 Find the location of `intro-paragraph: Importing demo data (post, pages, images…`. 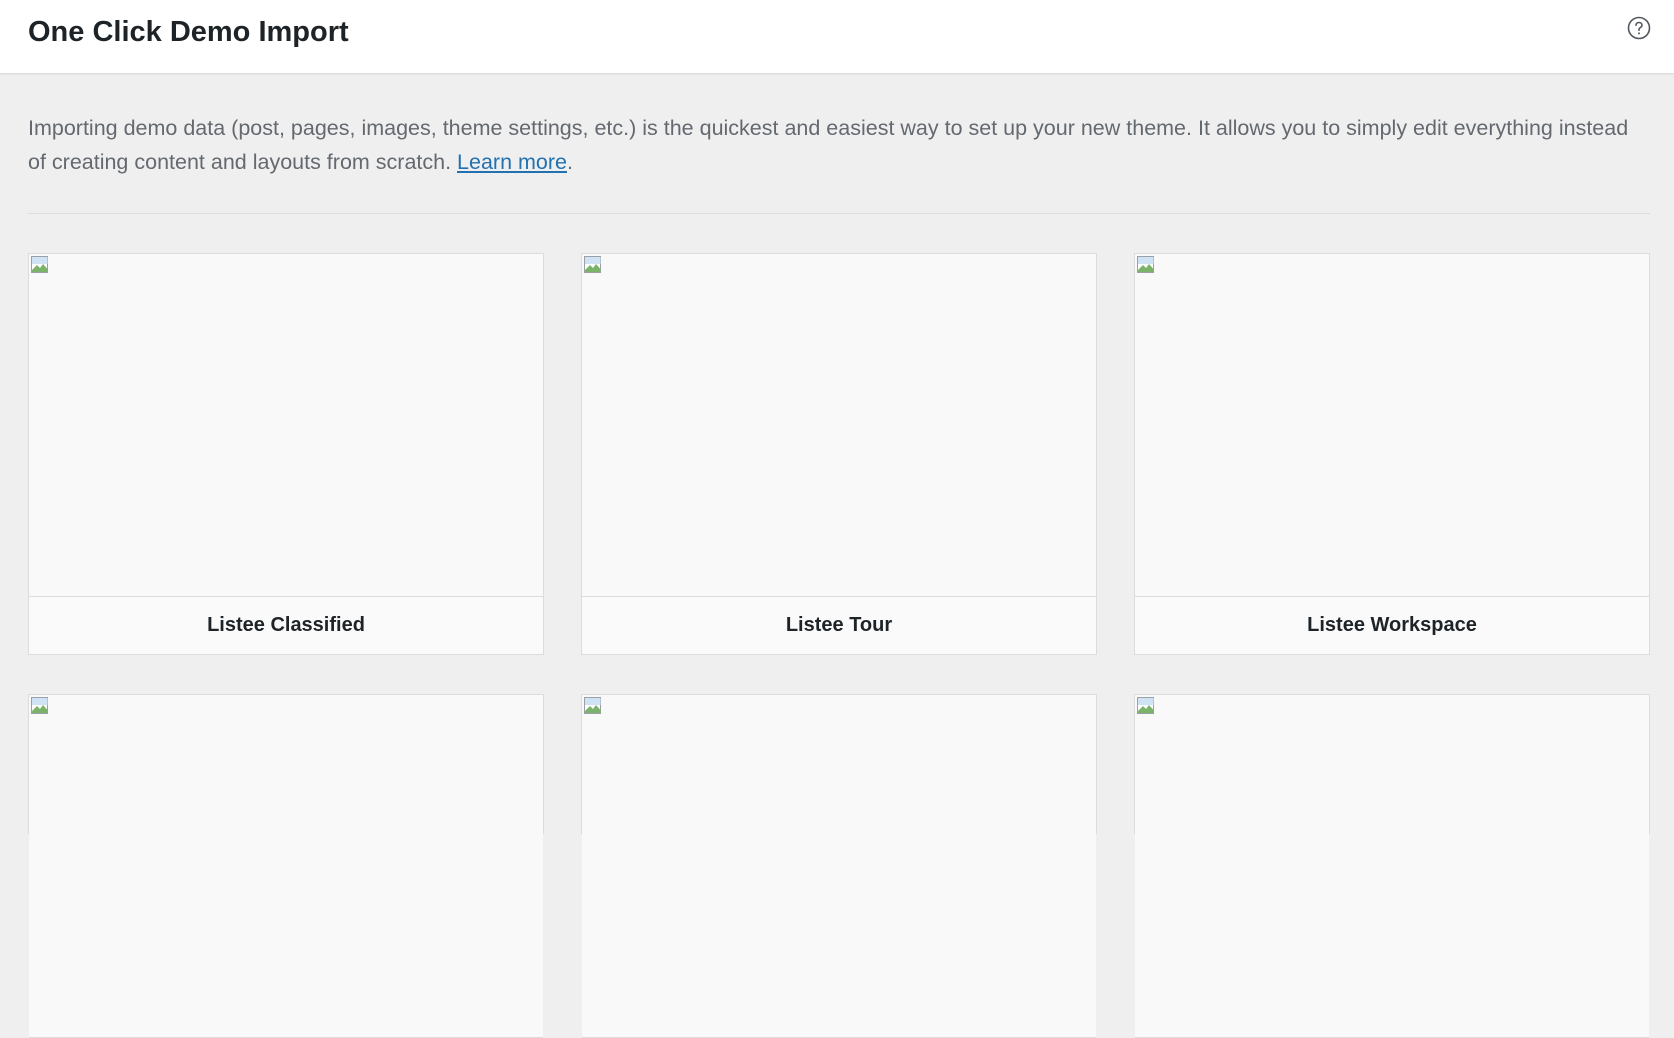

intro-paragraph: Importing demo data (post, pages, images… is located at coordinates (838, 145).